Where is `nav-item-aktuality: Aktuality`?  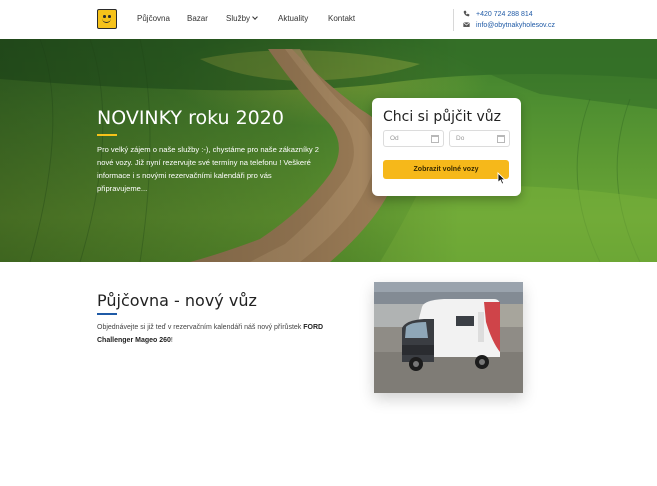 nav-item-aktuality: Aktuality is located at coordinates (293, 18).